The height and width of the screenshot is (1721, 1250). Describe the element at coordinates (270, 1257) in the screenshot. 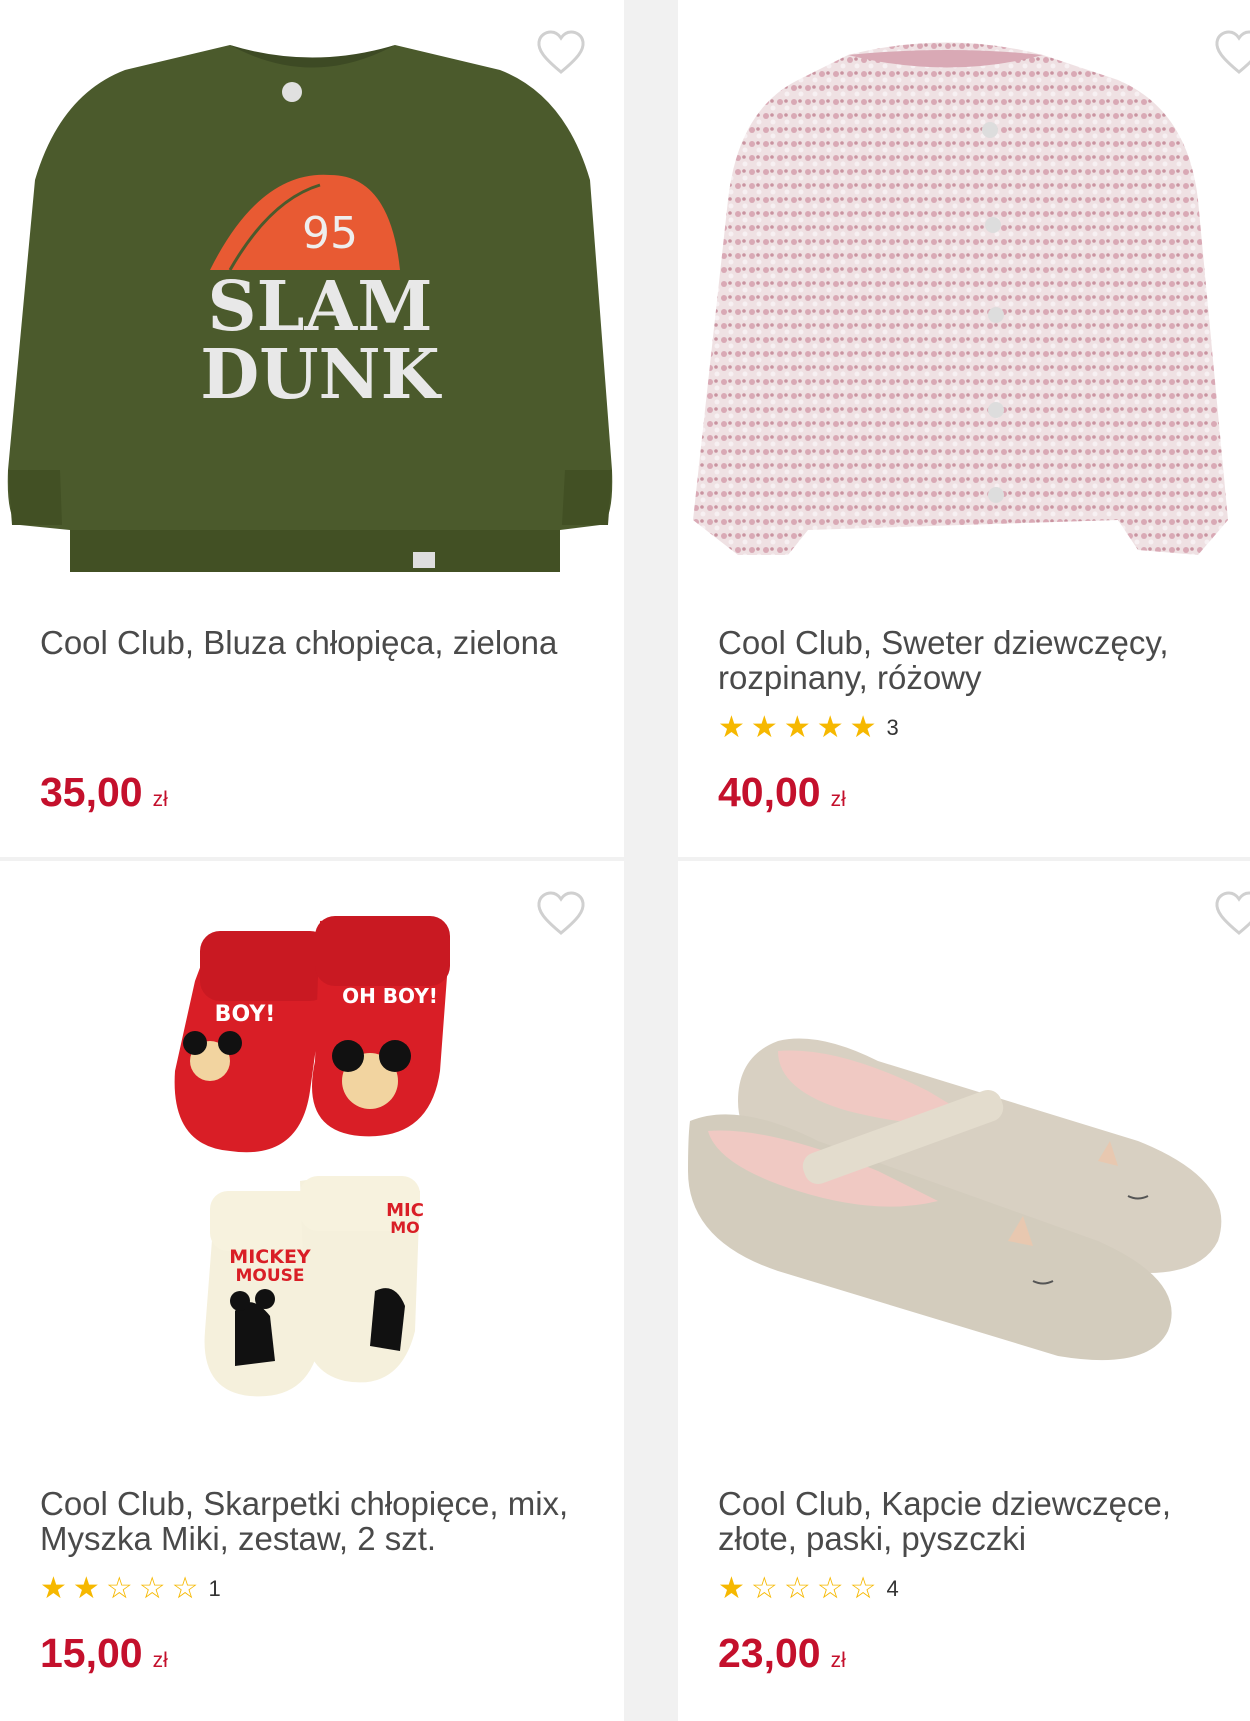

I see `sock-text-3: MICKEY` at that location.